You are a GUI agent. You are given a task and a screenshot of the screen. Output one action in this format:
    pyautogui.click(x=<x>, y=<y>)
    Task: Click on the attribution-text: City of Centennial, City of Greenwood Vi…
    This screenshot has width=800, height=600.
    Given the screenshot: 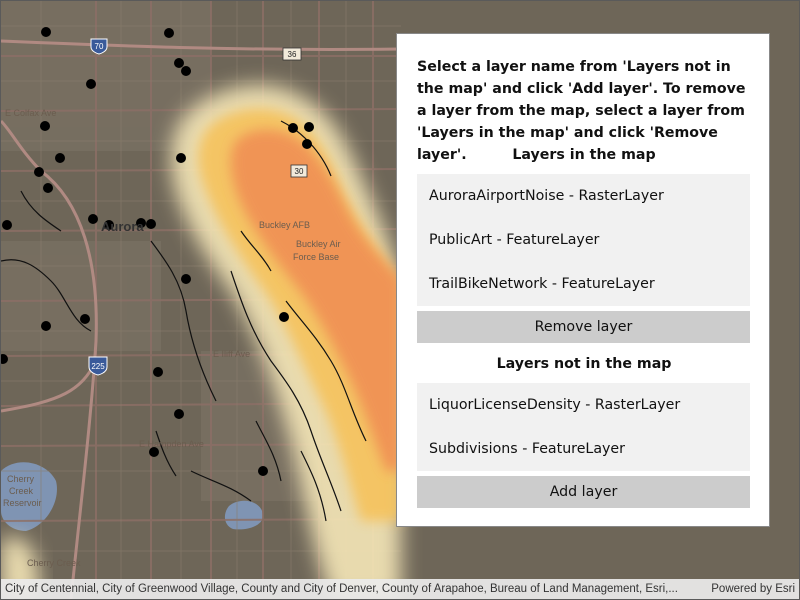 What is the action you would take?
    pyautogui.click(x=341, y=589)
    